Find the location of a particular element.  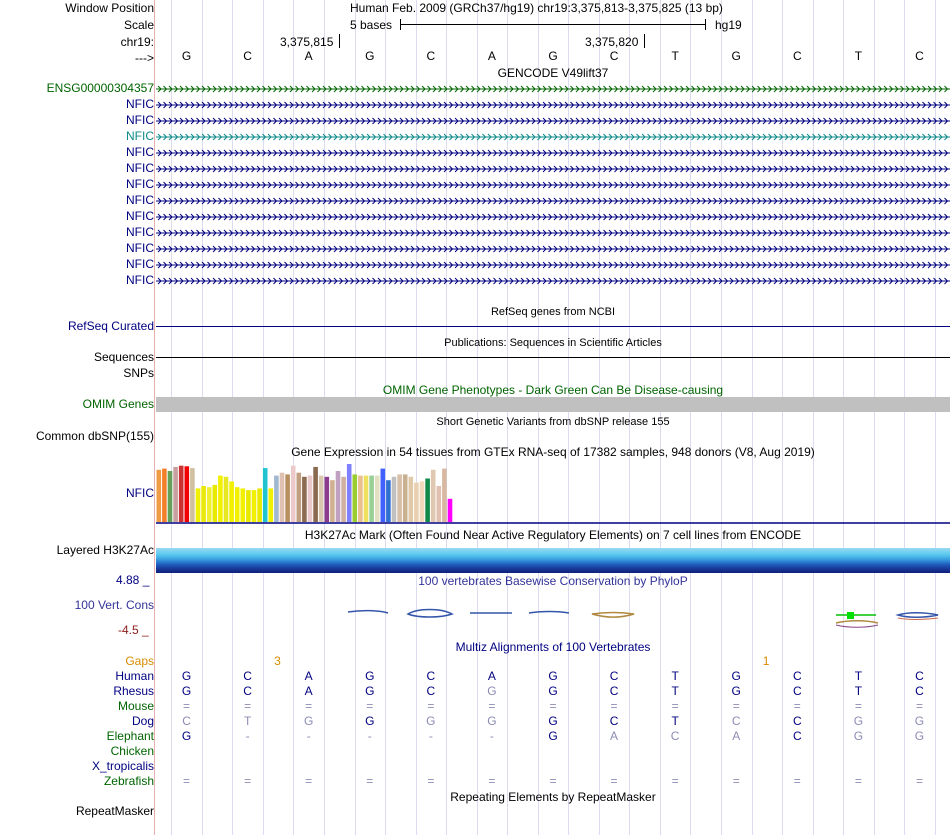

refseq-label: RefSeq Curated is located at coordinates (111, 326).